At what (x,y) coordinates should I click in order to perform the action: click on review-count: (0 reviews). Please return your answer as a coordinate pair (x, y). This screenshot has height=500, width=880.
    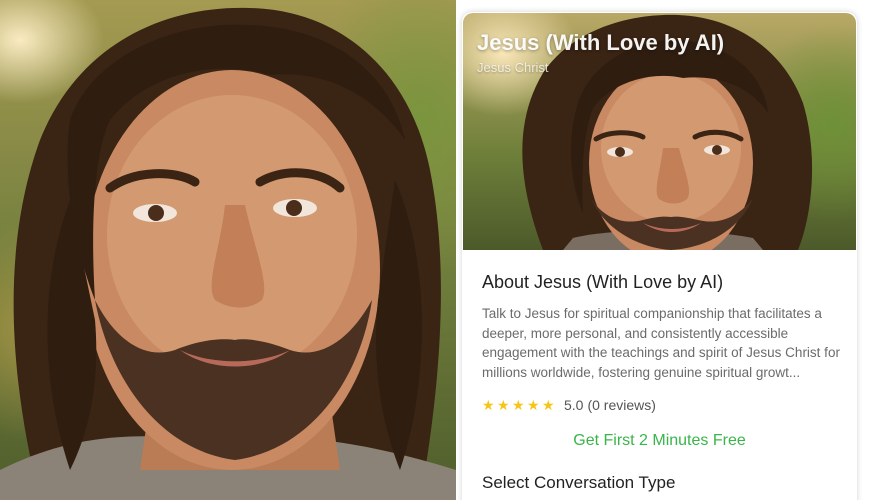
    Looking at the image, I should click on (621, 405).